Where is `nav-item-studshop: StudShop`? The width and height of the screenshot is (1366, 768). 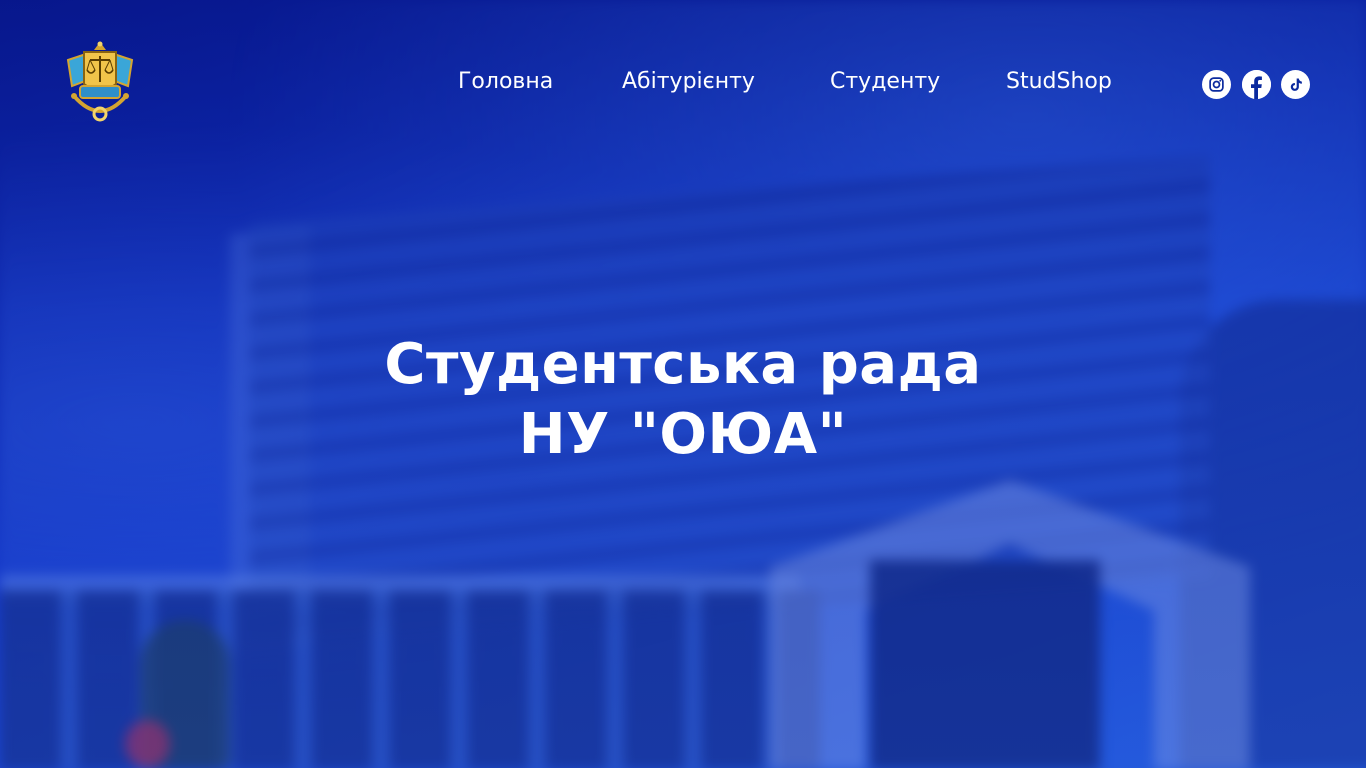
nav-item-studshop: StudShop is located at coordinates (1059, 82).